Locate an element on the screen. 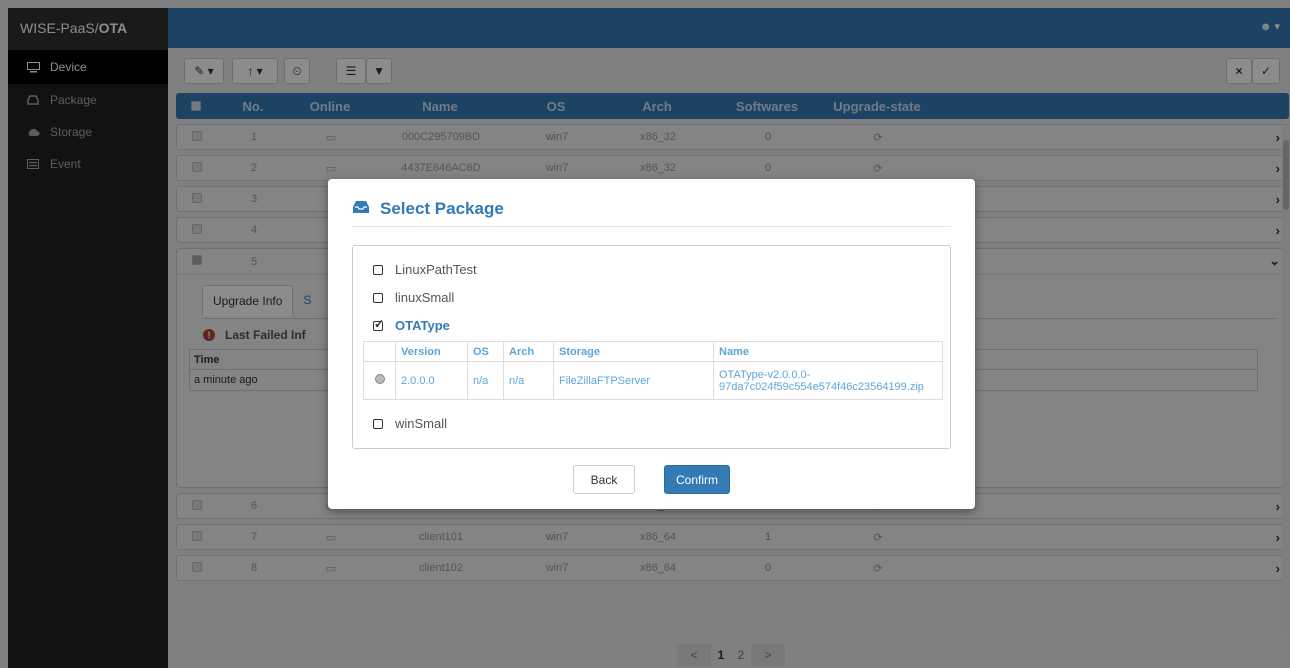 The image size is (1290, 668). confirm-button: Confirm is located at coordinates (697, 479).